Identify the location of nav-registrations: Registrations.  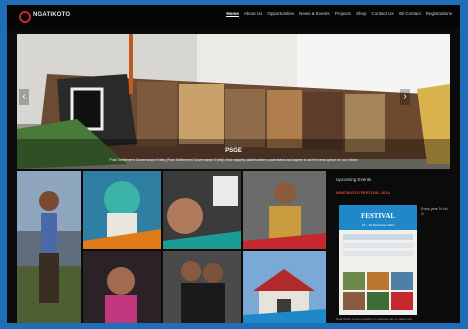
(439, 14).